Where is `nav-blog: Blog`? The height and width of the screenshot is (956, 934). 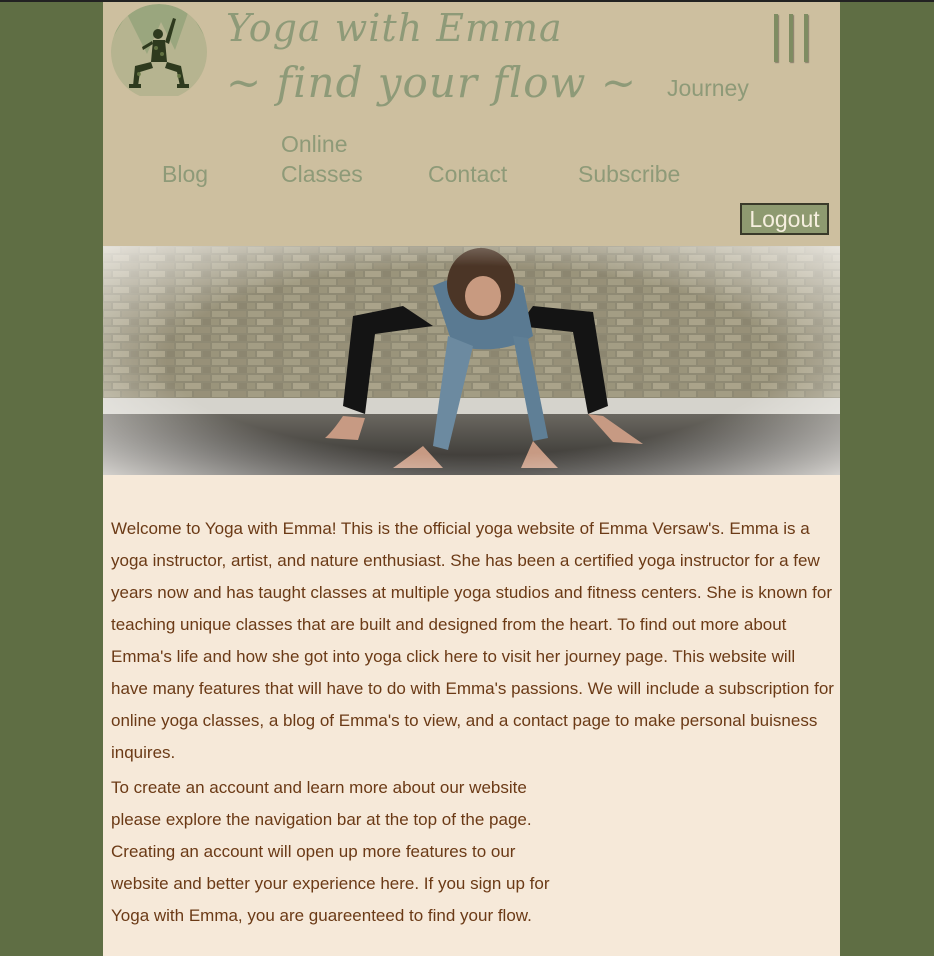
nav-blog: Blog is located at coordinates (185, 174).